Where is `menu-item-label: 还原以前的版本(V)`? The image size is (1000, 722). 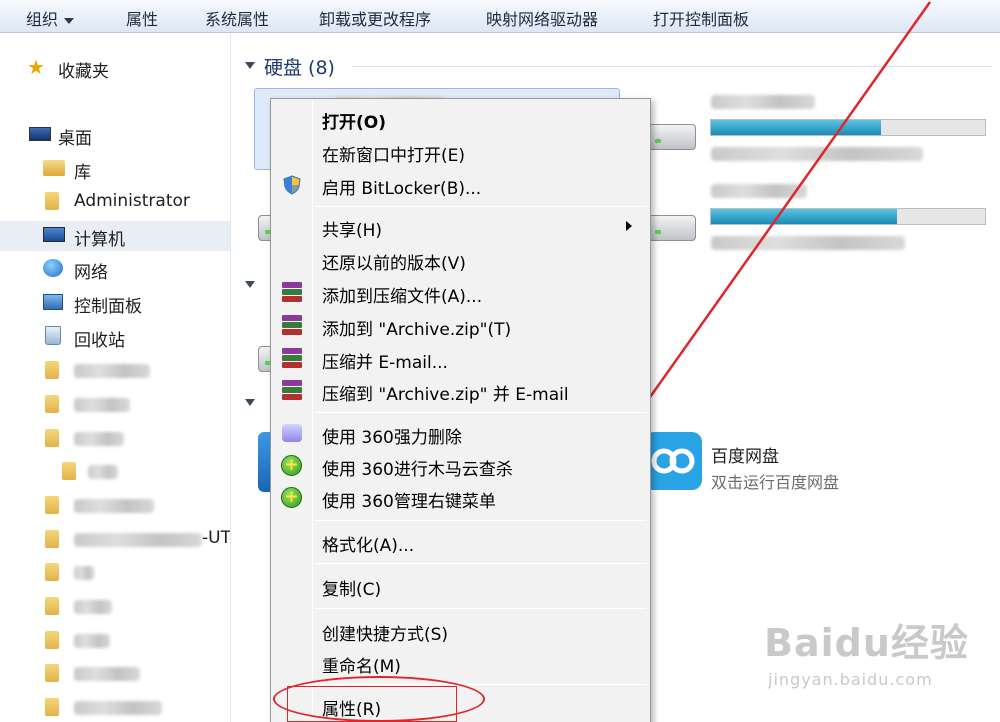 menu-item-label: 还原以前的版本(V) is located at coordinates (394, 264).